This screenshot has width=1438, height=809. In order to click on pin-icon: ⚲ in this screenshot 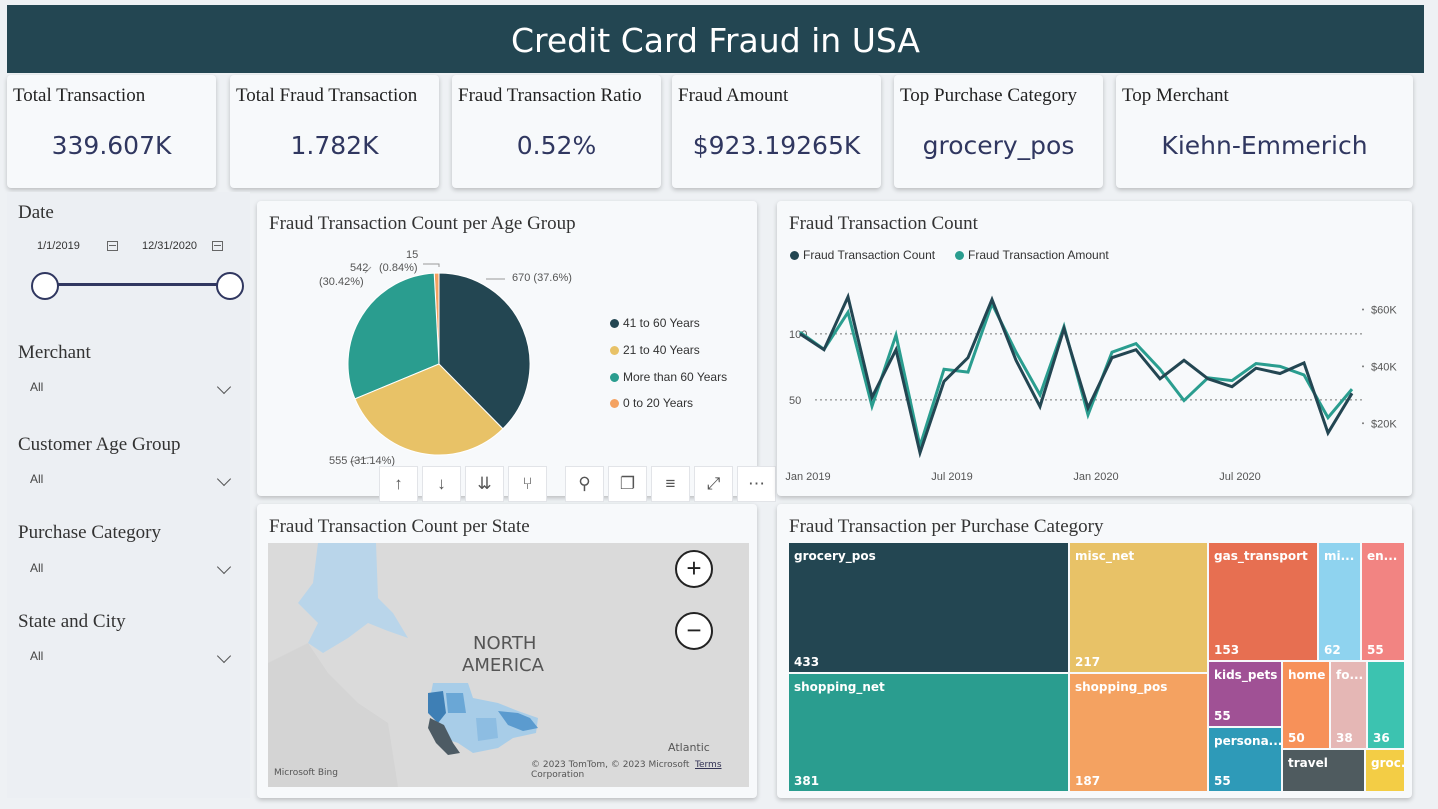, I will do `click(584, 484)`.